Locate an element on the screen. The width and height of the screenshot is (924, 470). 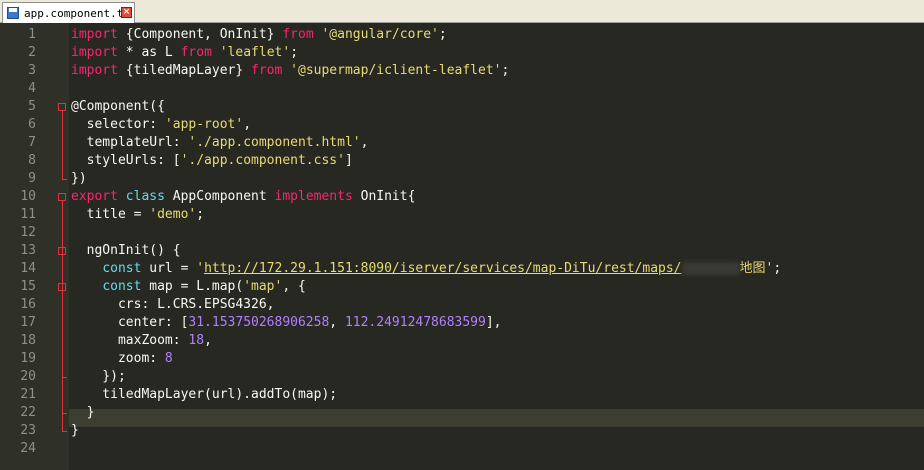
line-number: 17 is located at coordinates (28, 322).